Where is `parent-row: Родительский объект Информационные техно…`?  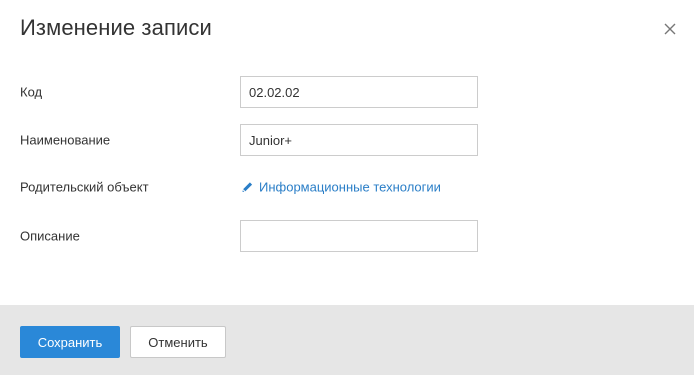 parent-row: Родительский объект Информационные техно… is located at coordinates (347, 187).